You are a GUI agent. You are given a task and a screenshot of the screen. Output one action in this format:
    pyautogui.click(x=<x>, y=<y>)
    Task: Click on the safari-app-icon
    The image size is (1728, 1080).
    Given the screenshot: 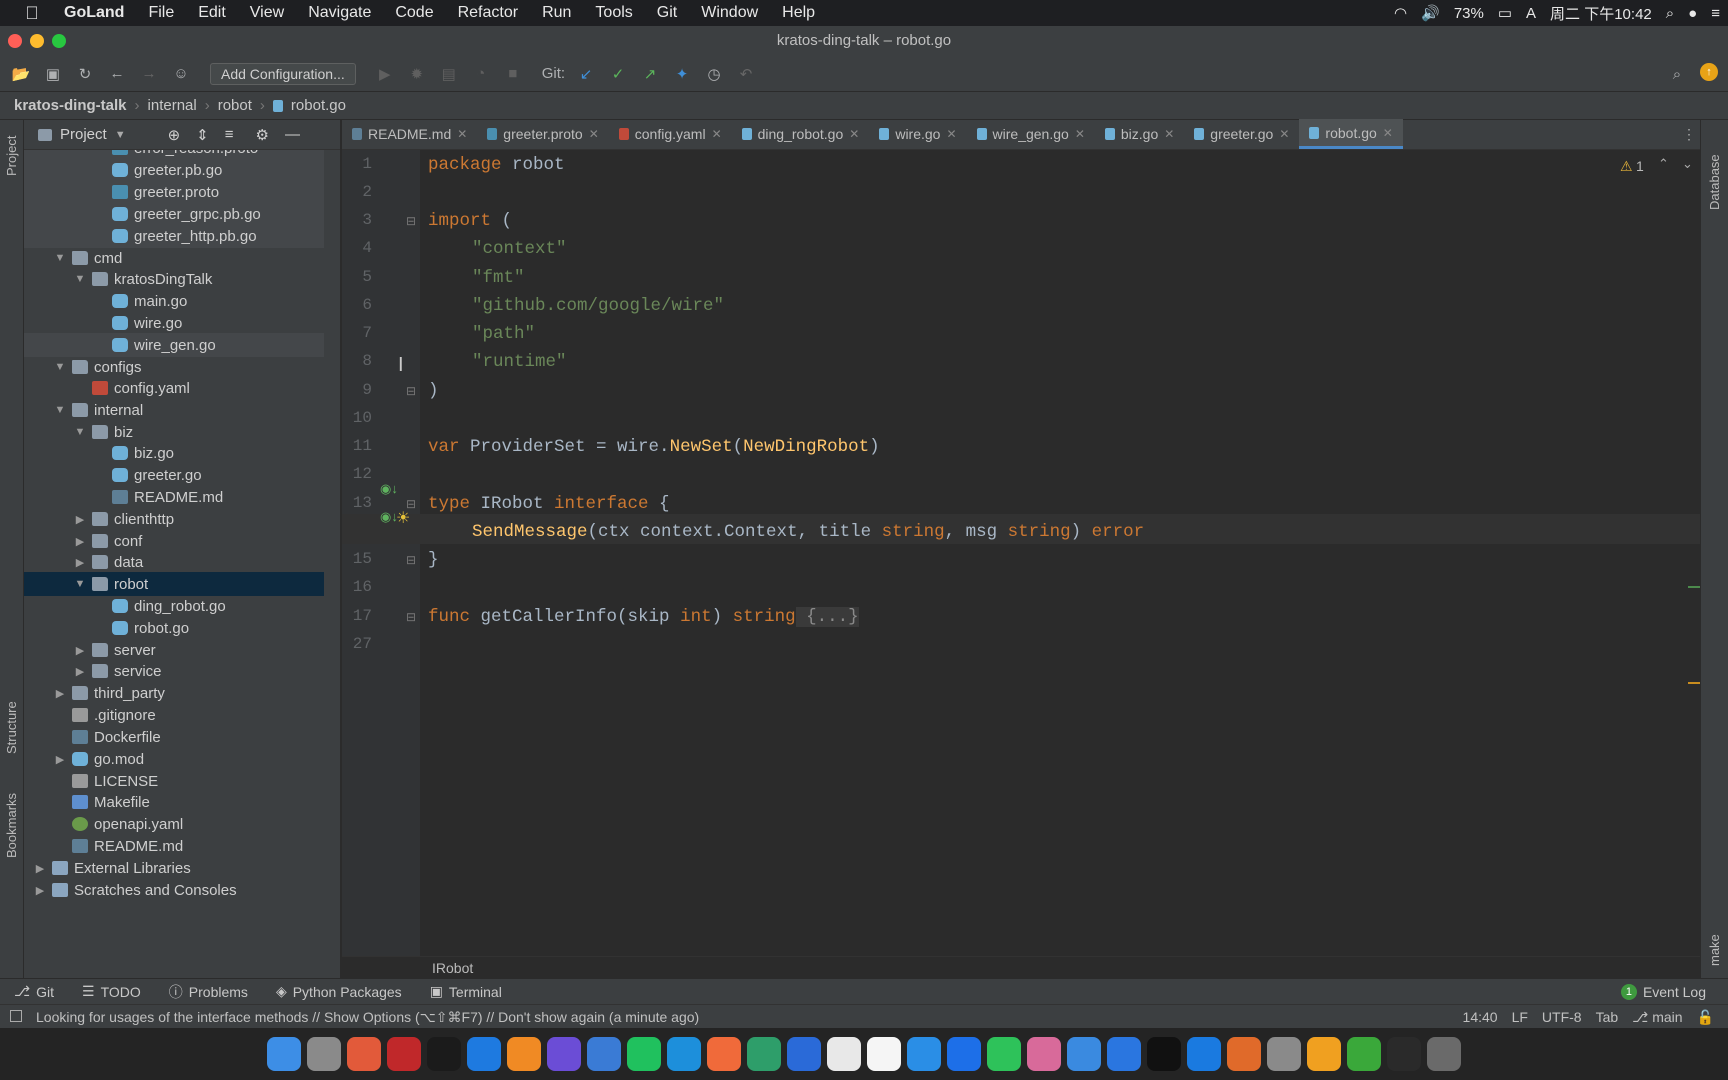 What is the action you would take?
    pyautogui.click(x=924, y=1054)
    